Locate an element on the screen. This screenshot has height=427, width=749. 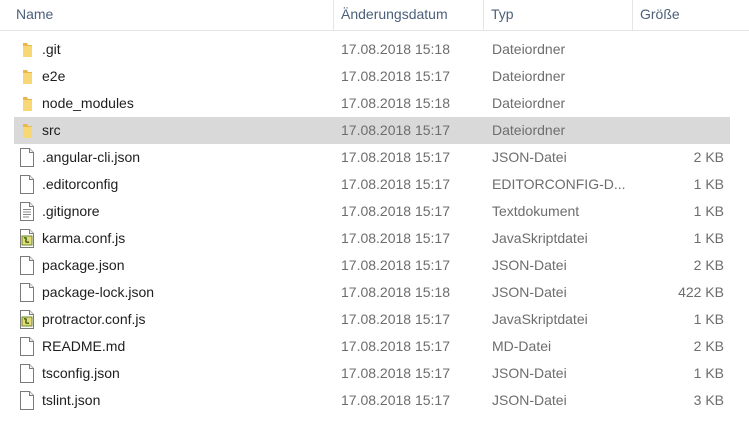
folder-row: e2e 17.08.2018 15:17 Dateiordner is located at coordinates (372, 76).